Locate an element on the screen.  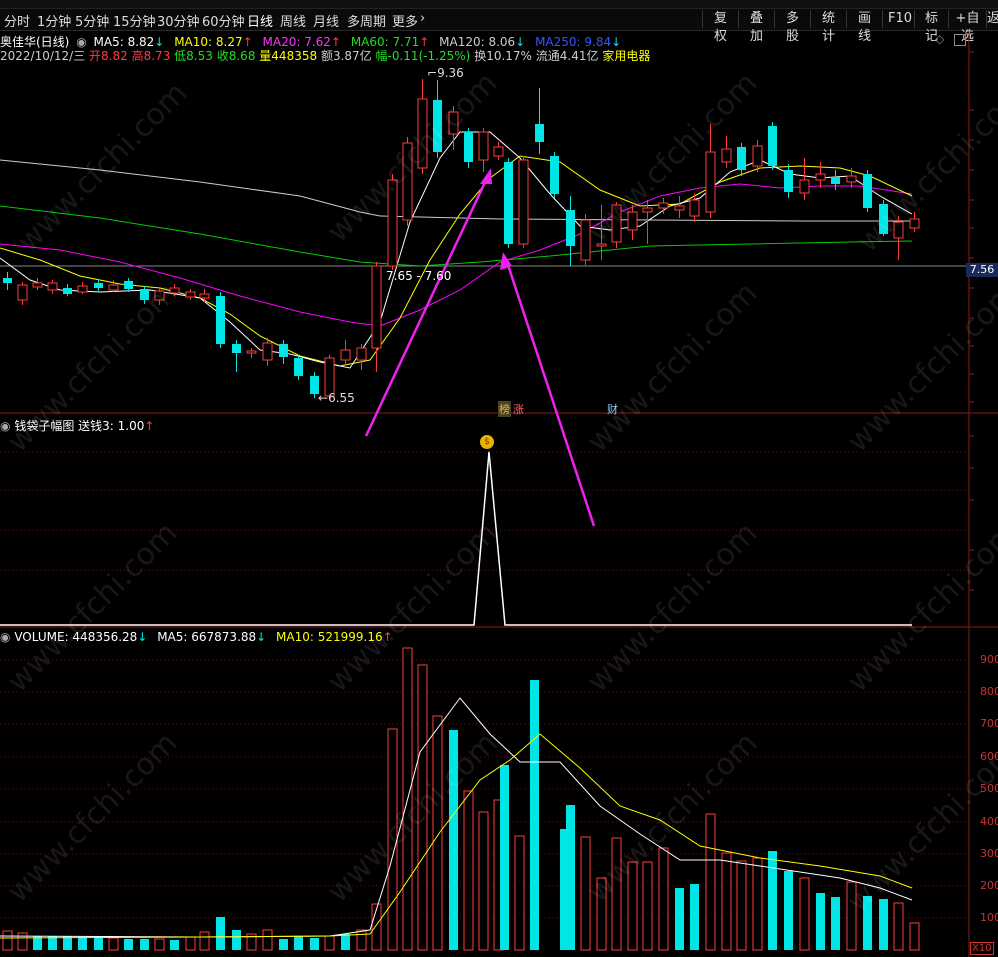
rise-tag: 涨 is located at coordinates (518, 409).